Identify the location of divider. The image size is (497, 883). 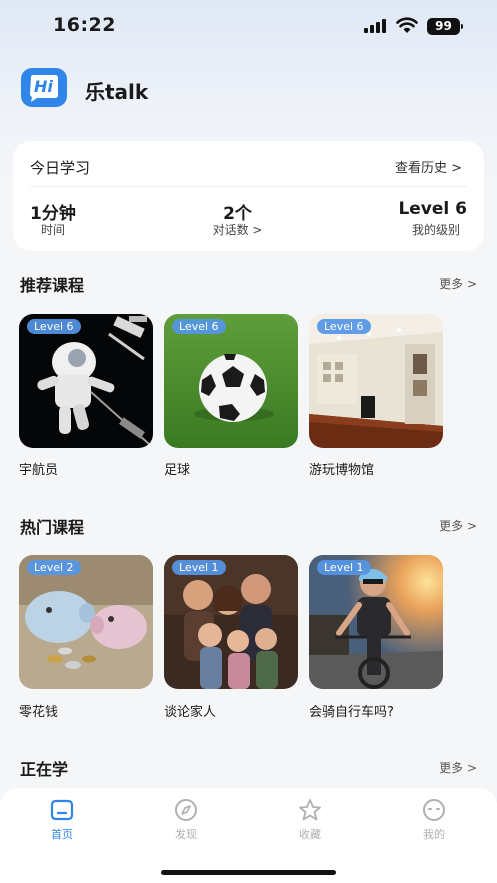
(248, 186).